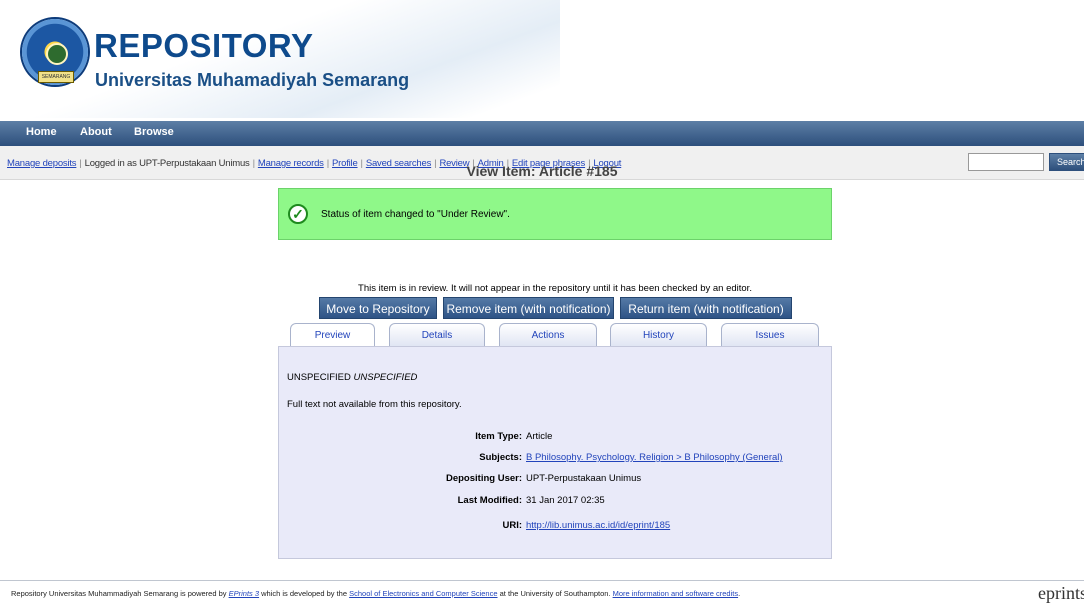 The image size is (1084, 608). I want to click on field-label: Depositing User:, so click(483, 478).